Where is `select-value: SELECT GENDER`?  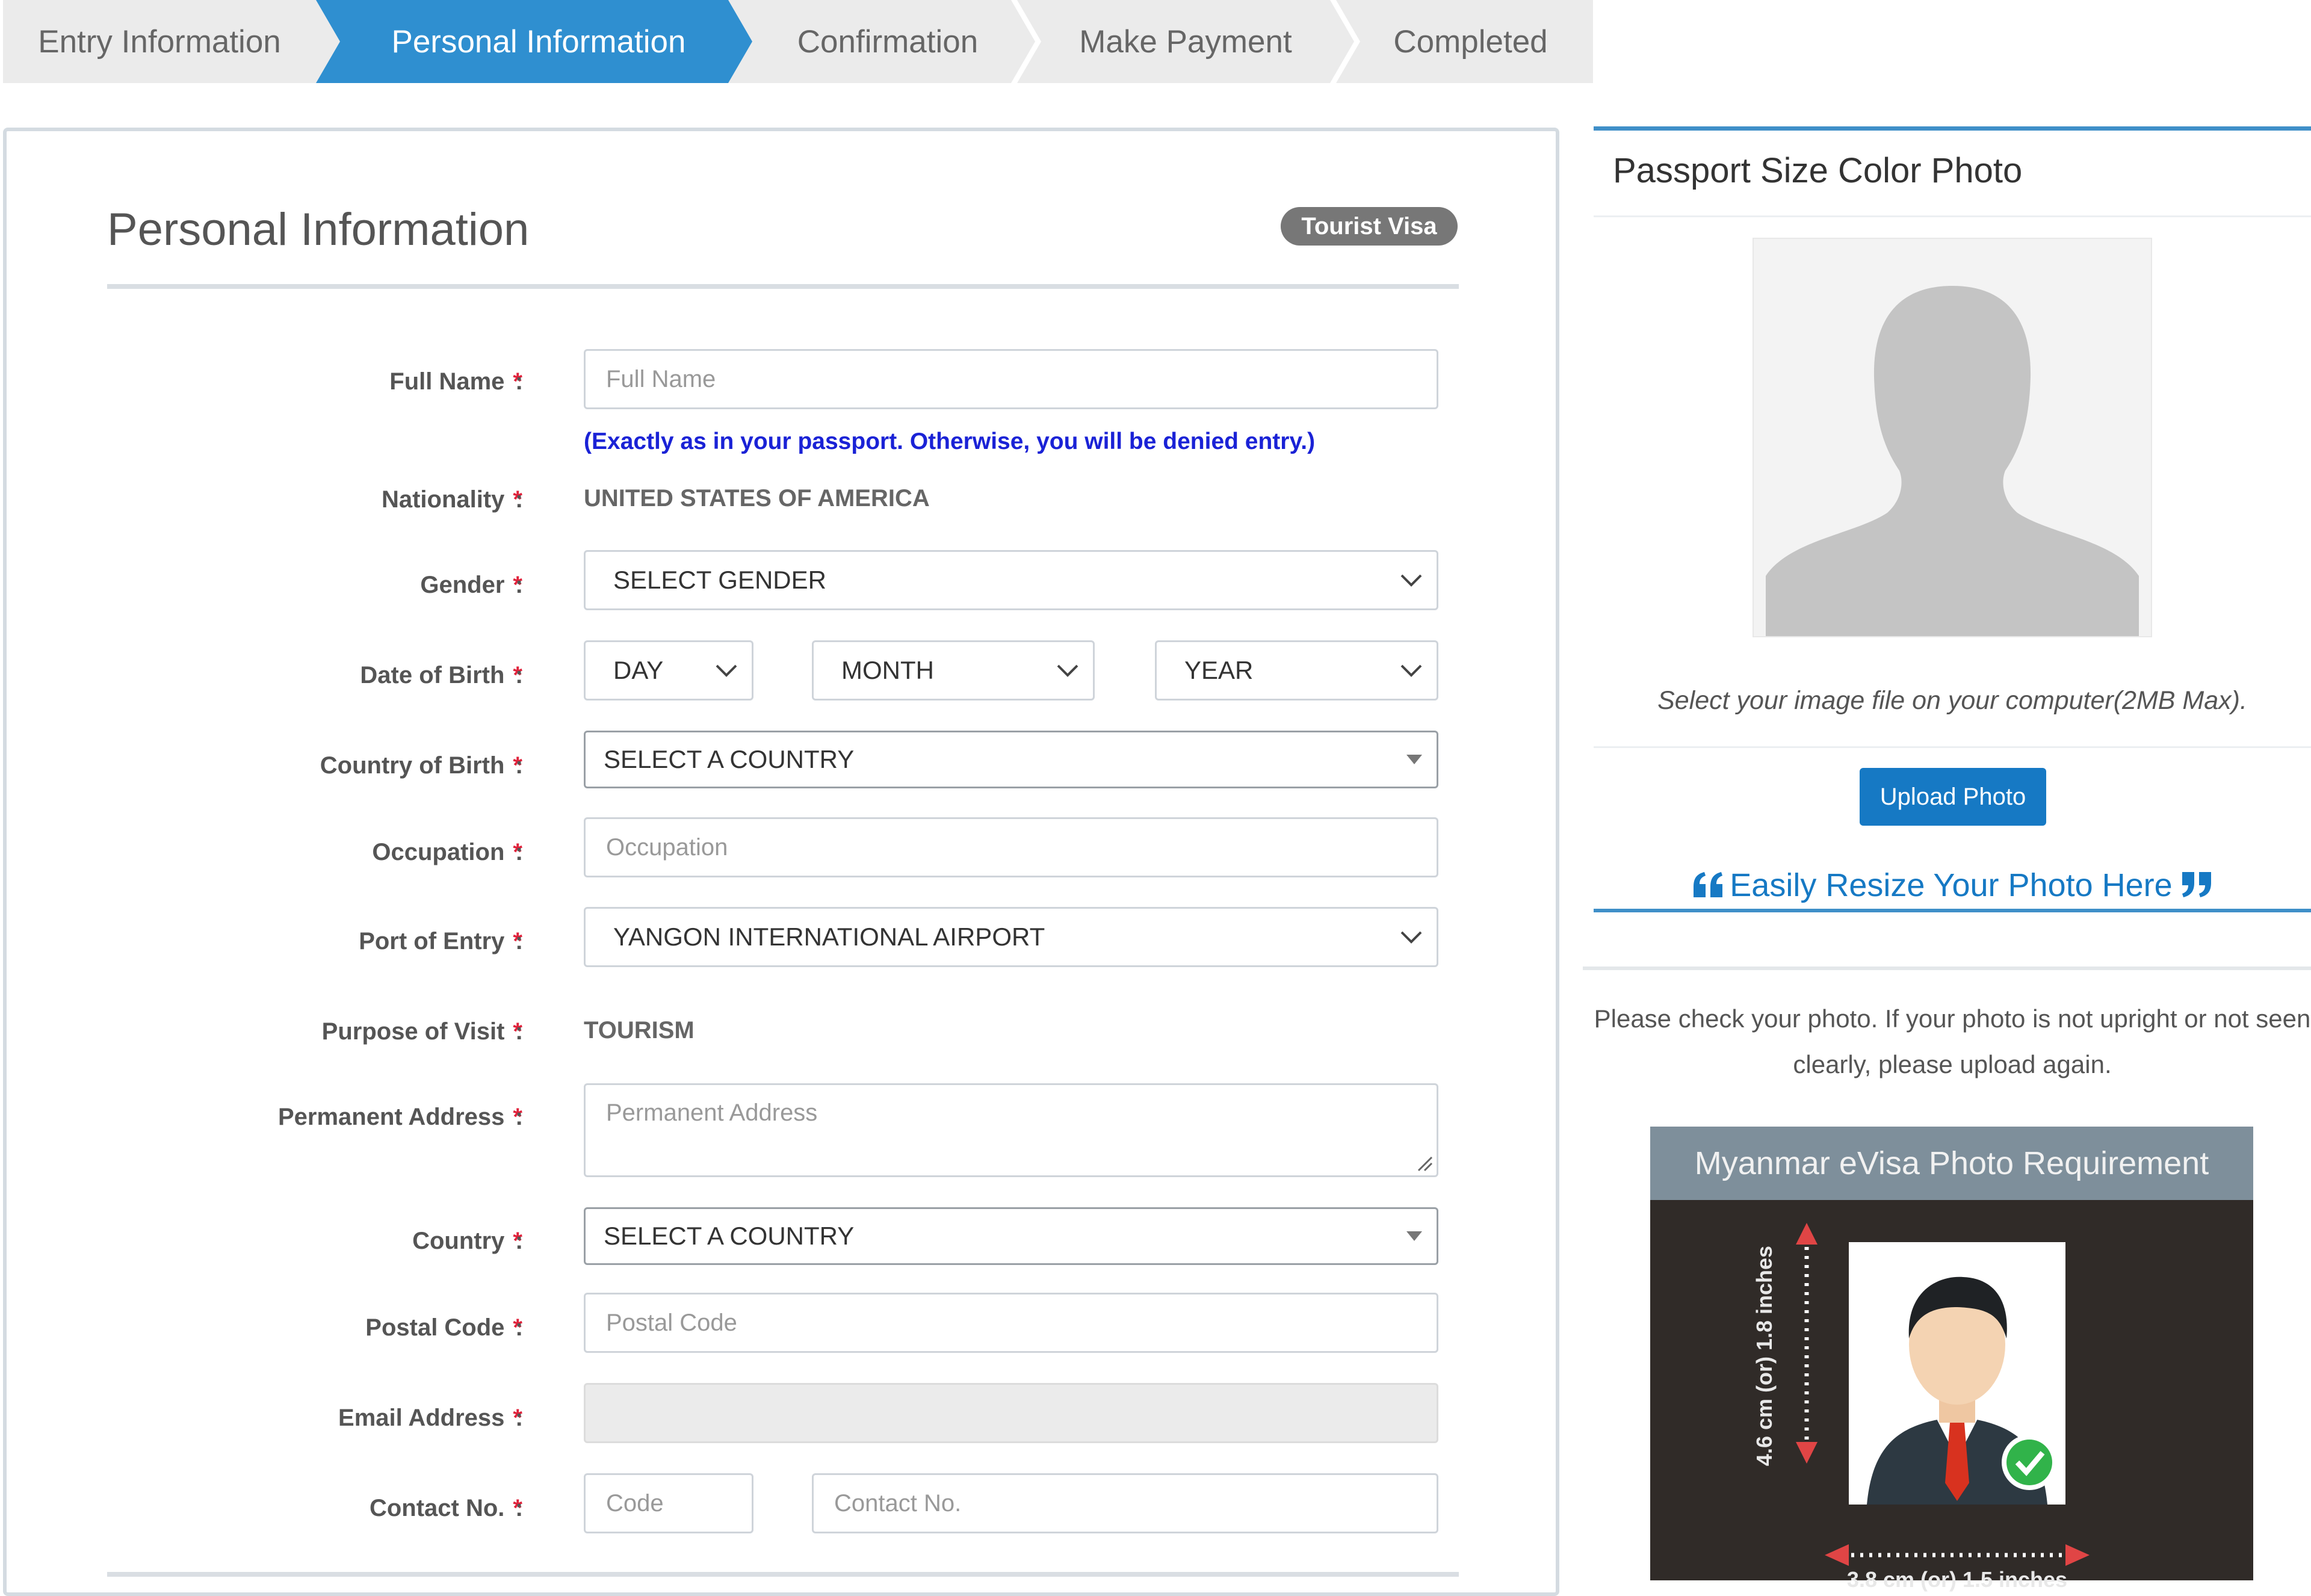
select-value: SELECT GENDER is located at coordinates (719, 580).